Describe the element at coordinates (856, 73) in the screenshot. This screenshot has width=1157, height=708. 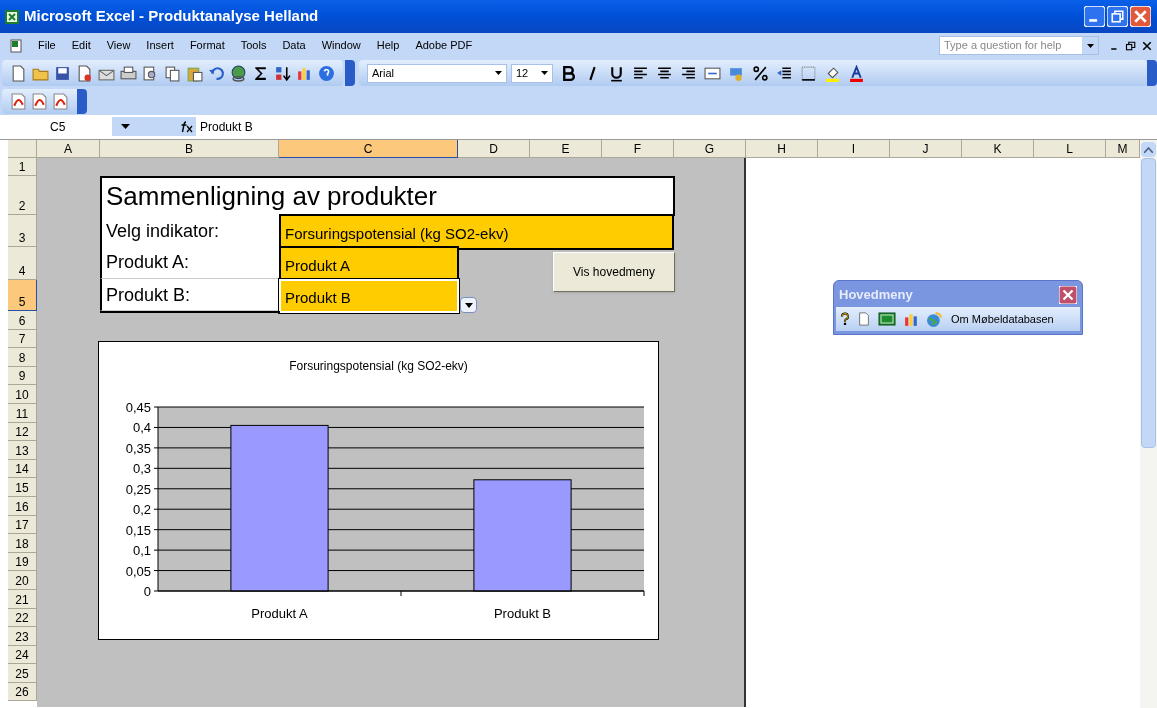
I see `font-color-icon` at that location.